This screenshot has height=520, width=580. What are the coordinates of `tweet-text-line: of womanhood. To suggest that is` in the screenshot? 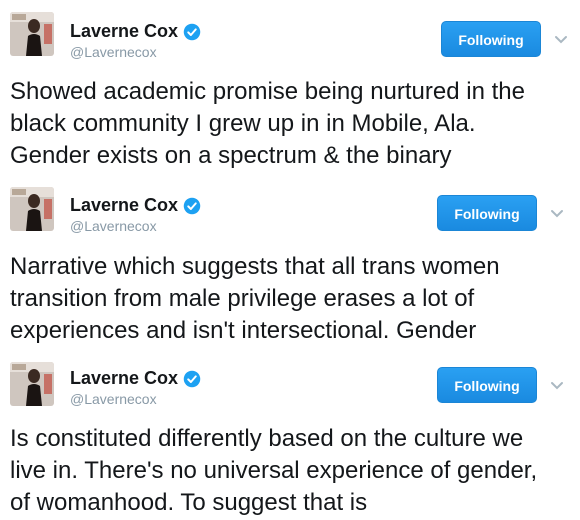 It's located at (189, 502).